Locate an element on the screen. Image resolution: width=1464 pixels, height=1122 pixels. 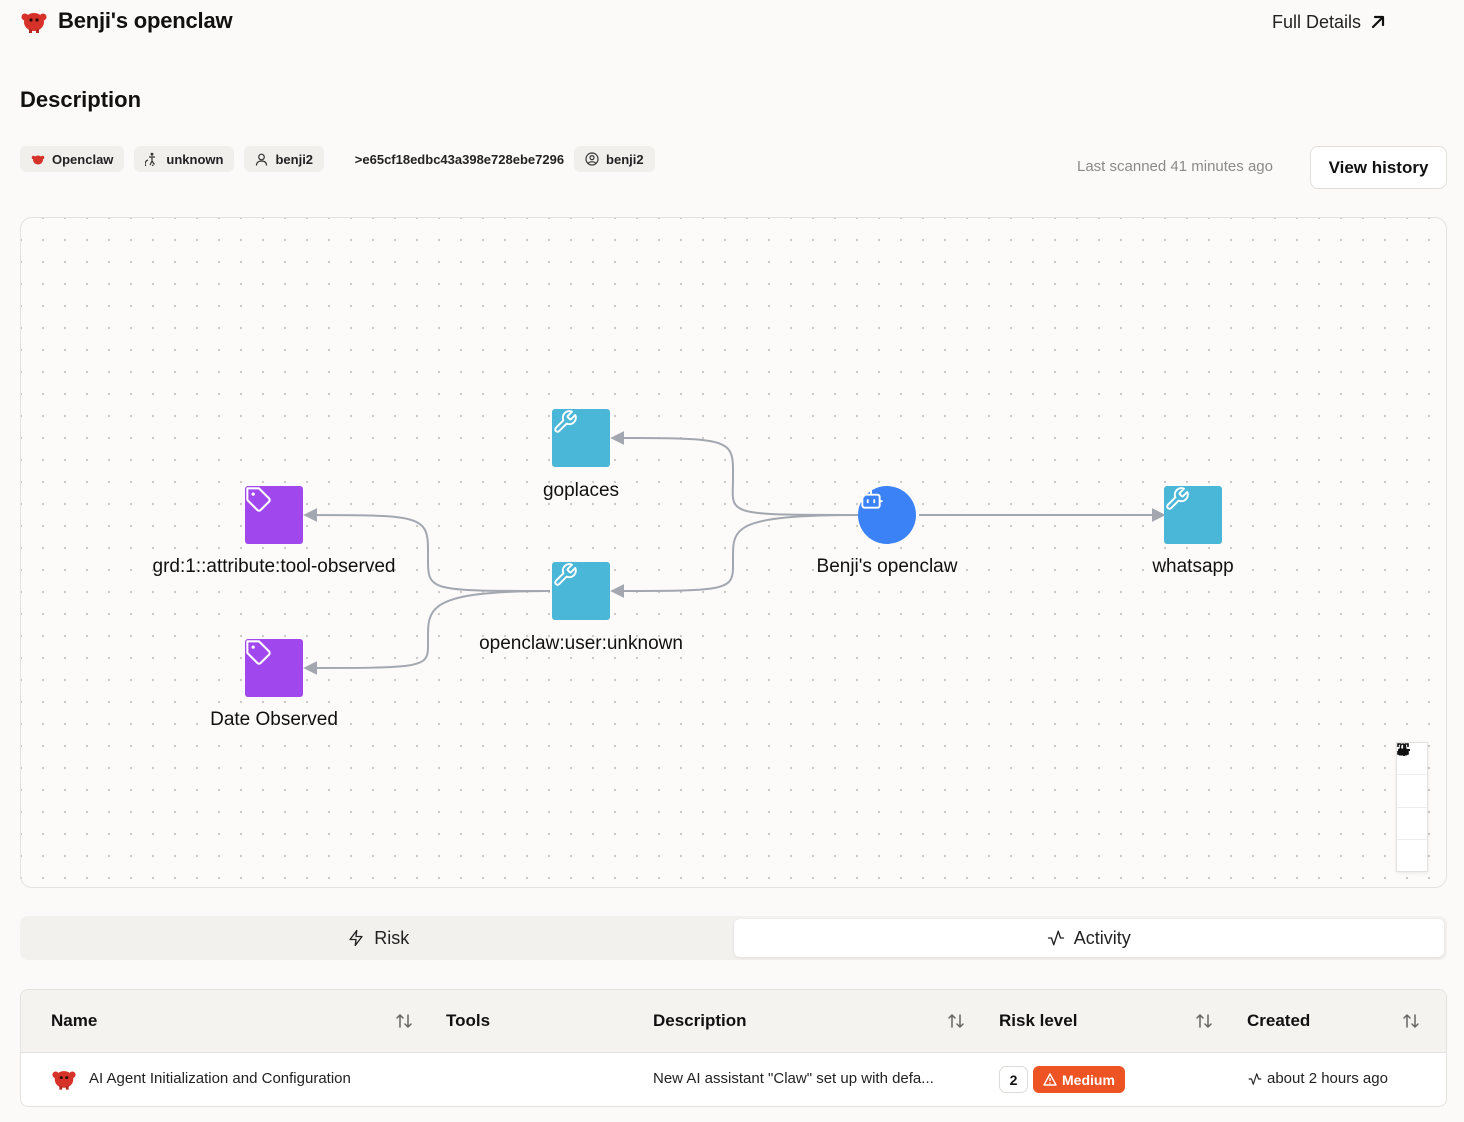
tab-activity: Activity is located at coordinates (1088, 938).